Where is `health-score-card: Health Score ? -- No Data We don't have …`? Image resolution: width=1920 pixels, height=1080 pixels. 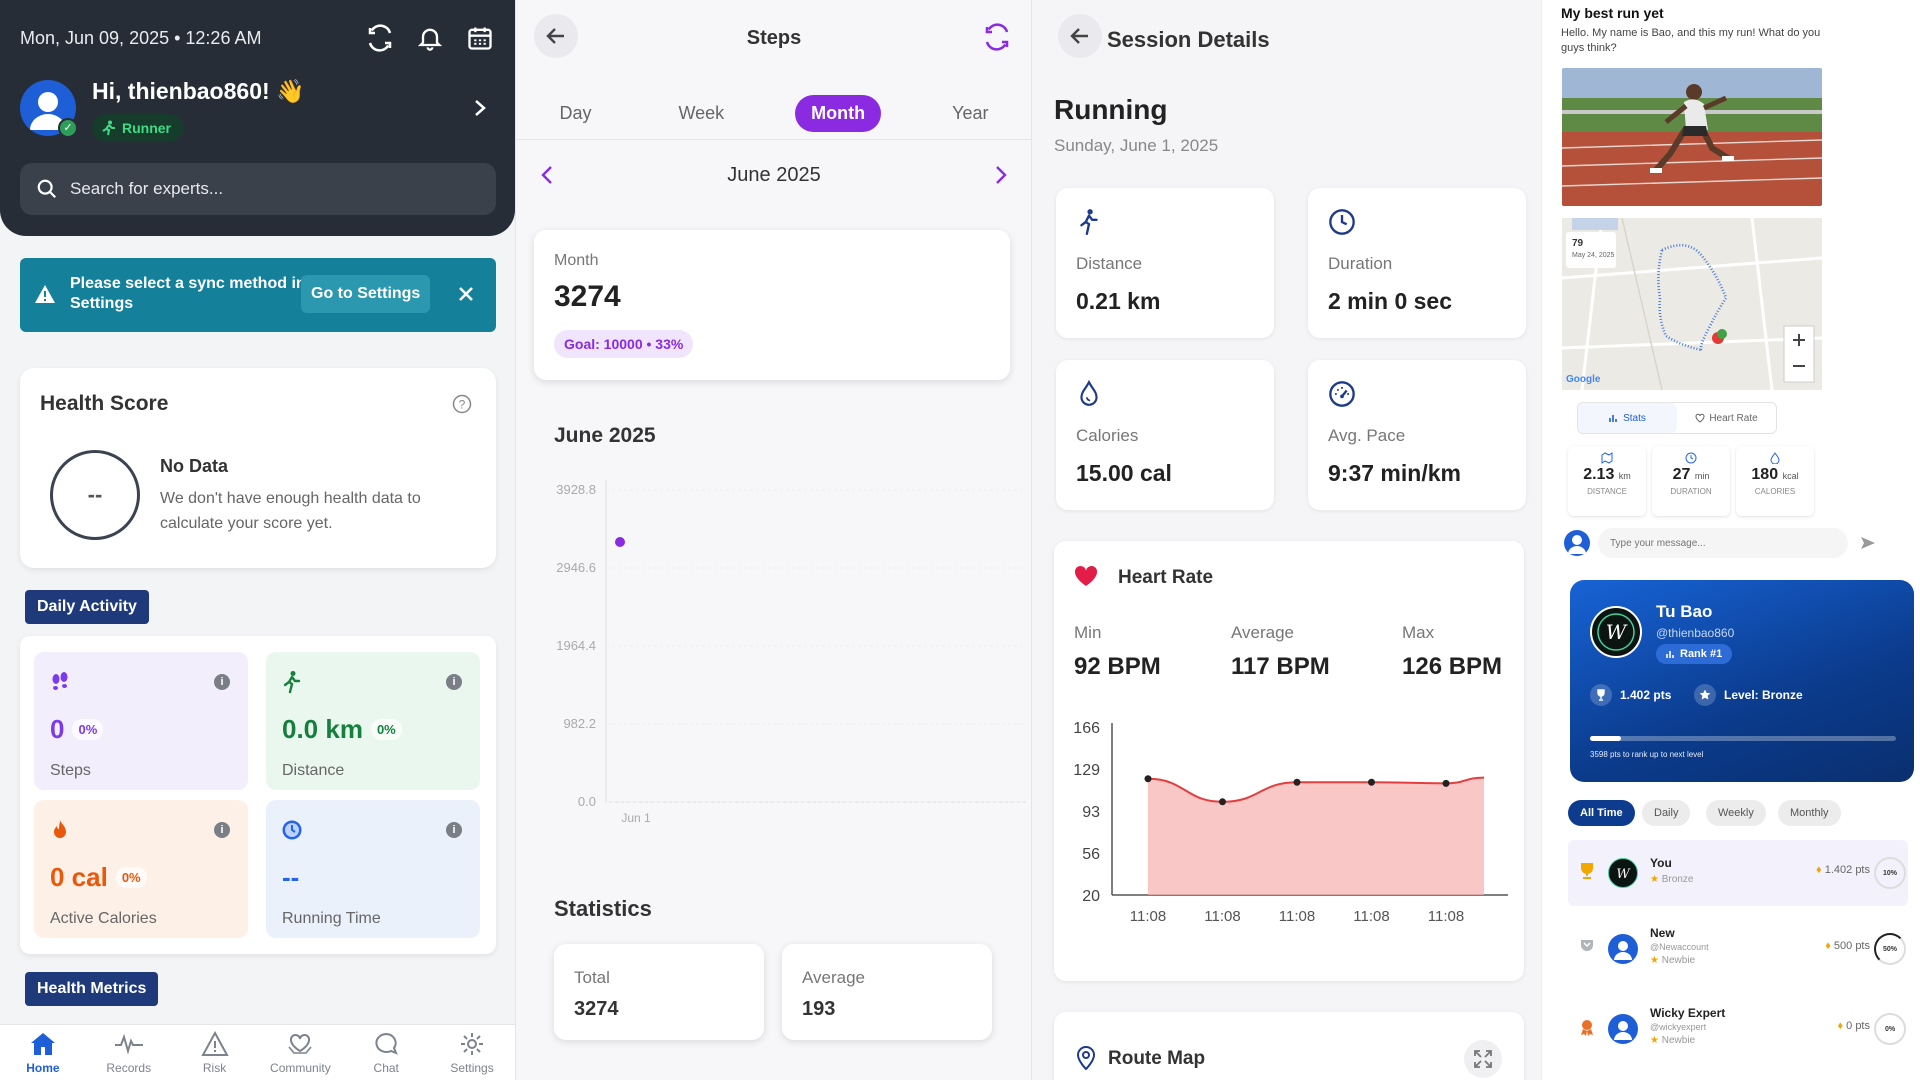 health-score-card: Health Score ? -- No Data We don't have … is located at coordinates (258, 468).